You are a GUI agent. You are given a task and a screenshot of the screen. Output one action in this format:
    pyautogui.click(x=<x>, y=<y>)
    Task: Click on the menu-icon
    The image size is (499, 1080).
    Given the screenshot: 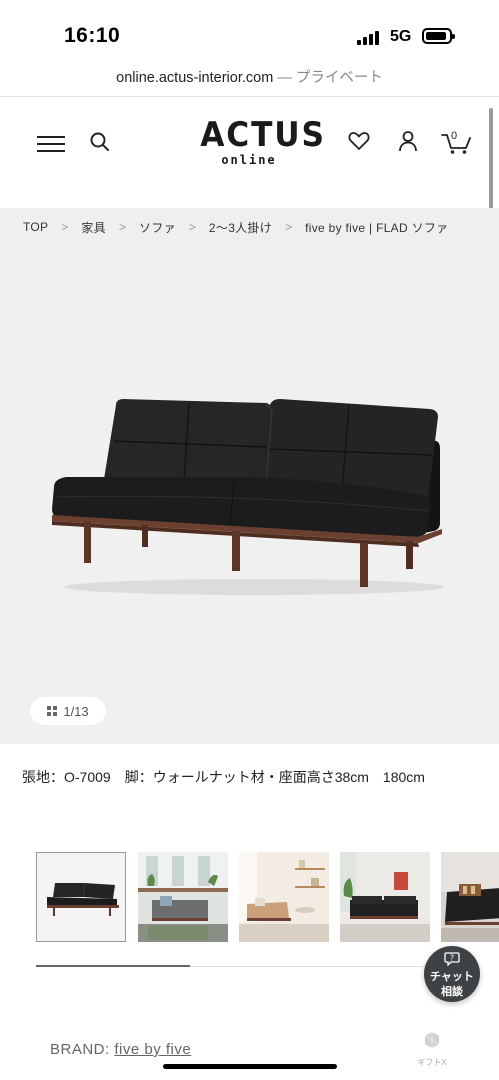 What is the action you would take?
    pyautogui.click(x=51, y=144)
    